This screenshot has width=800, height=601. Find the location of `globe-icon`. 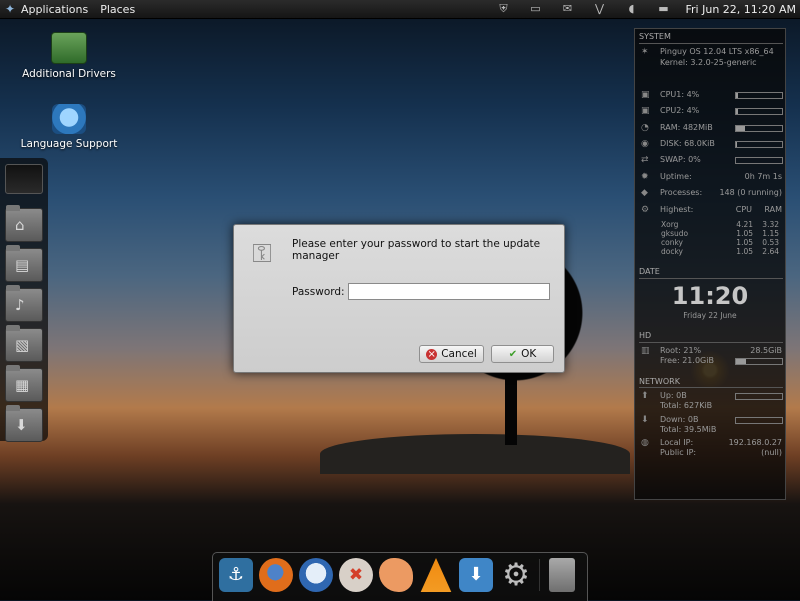

globe-icon is located at coordinates (69, 119).